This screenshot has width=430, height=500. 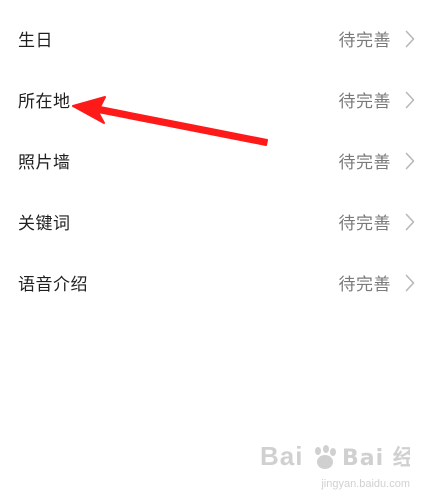 What do you see at coordinates (365, 484) in the screenshot?
I see `watermark-url: jingyan.baidu.com` at bounding box center [365, 484].